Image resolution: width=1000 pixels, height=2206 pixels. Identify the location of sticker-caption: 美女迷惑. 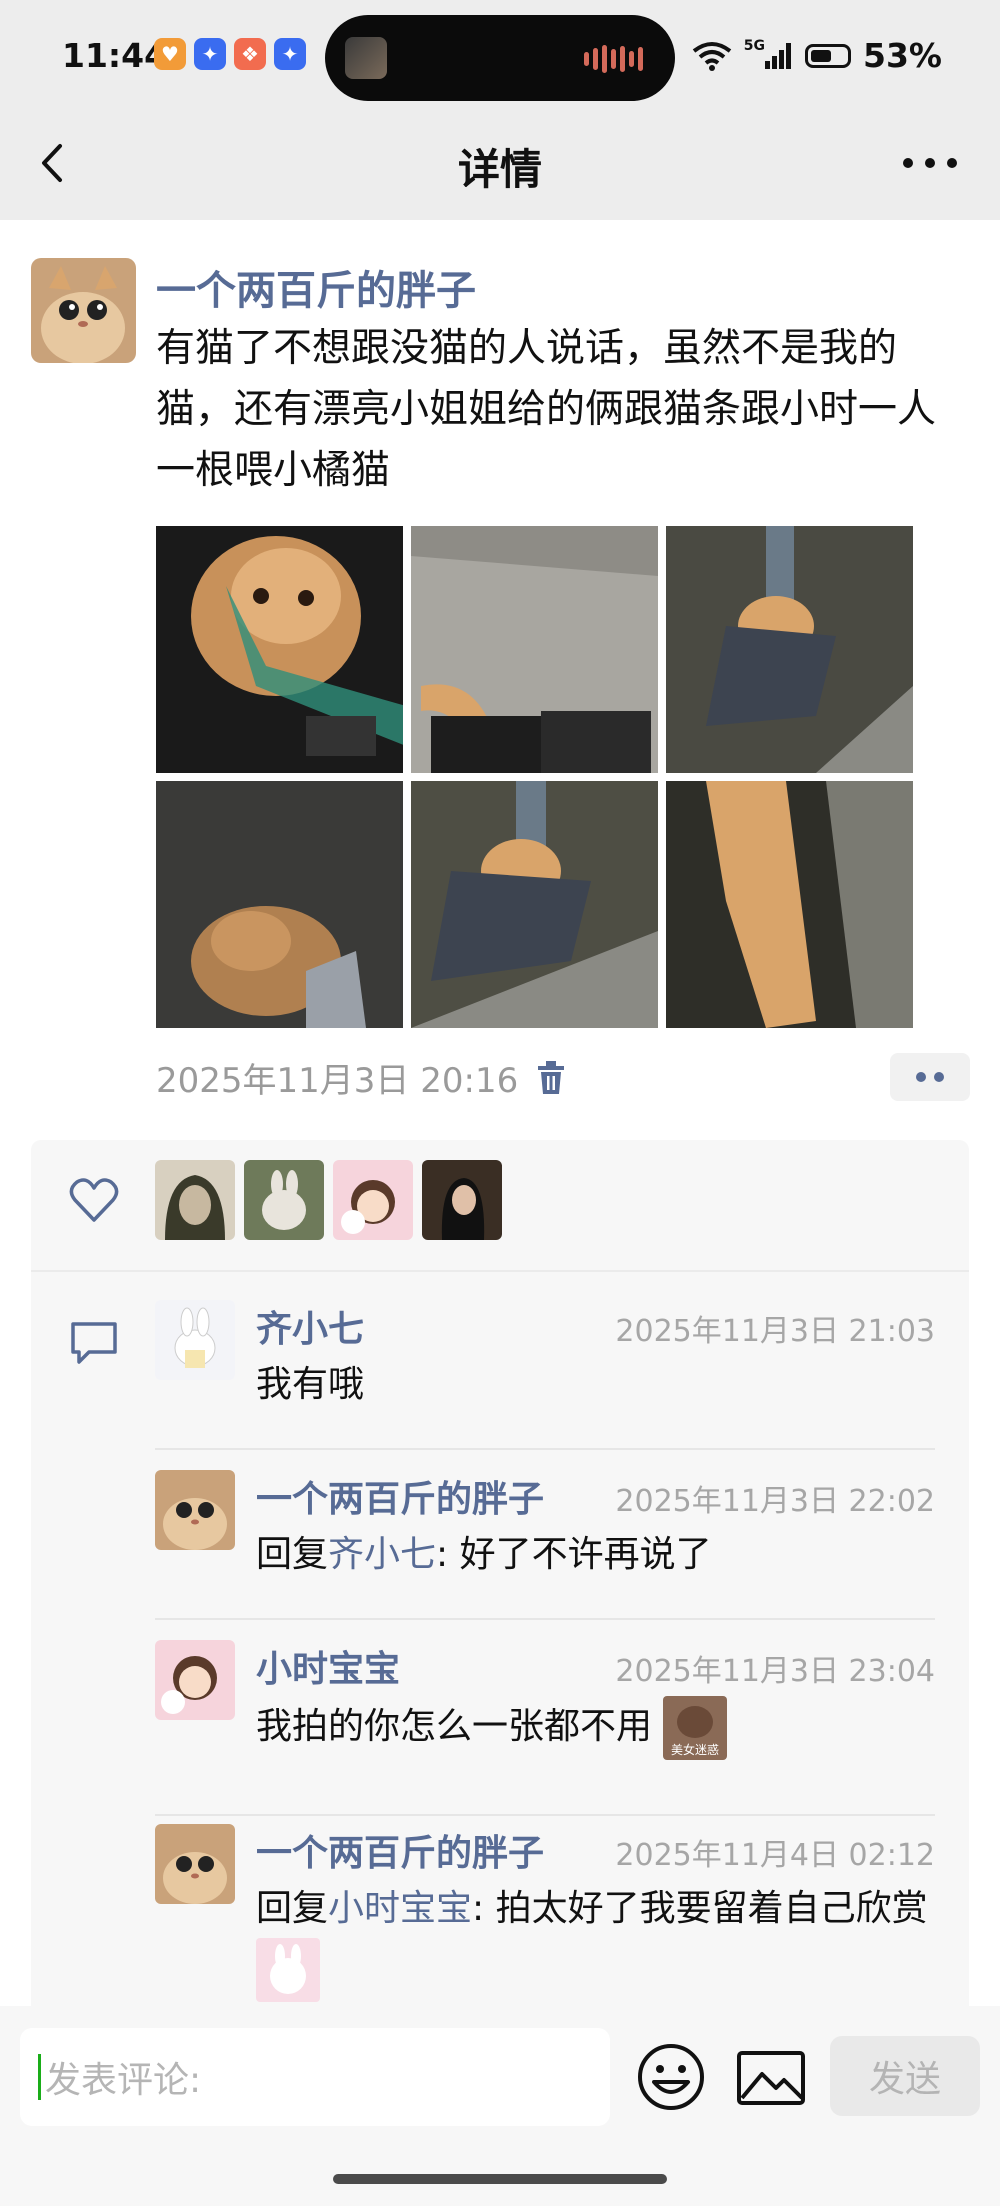
(695, 1749).